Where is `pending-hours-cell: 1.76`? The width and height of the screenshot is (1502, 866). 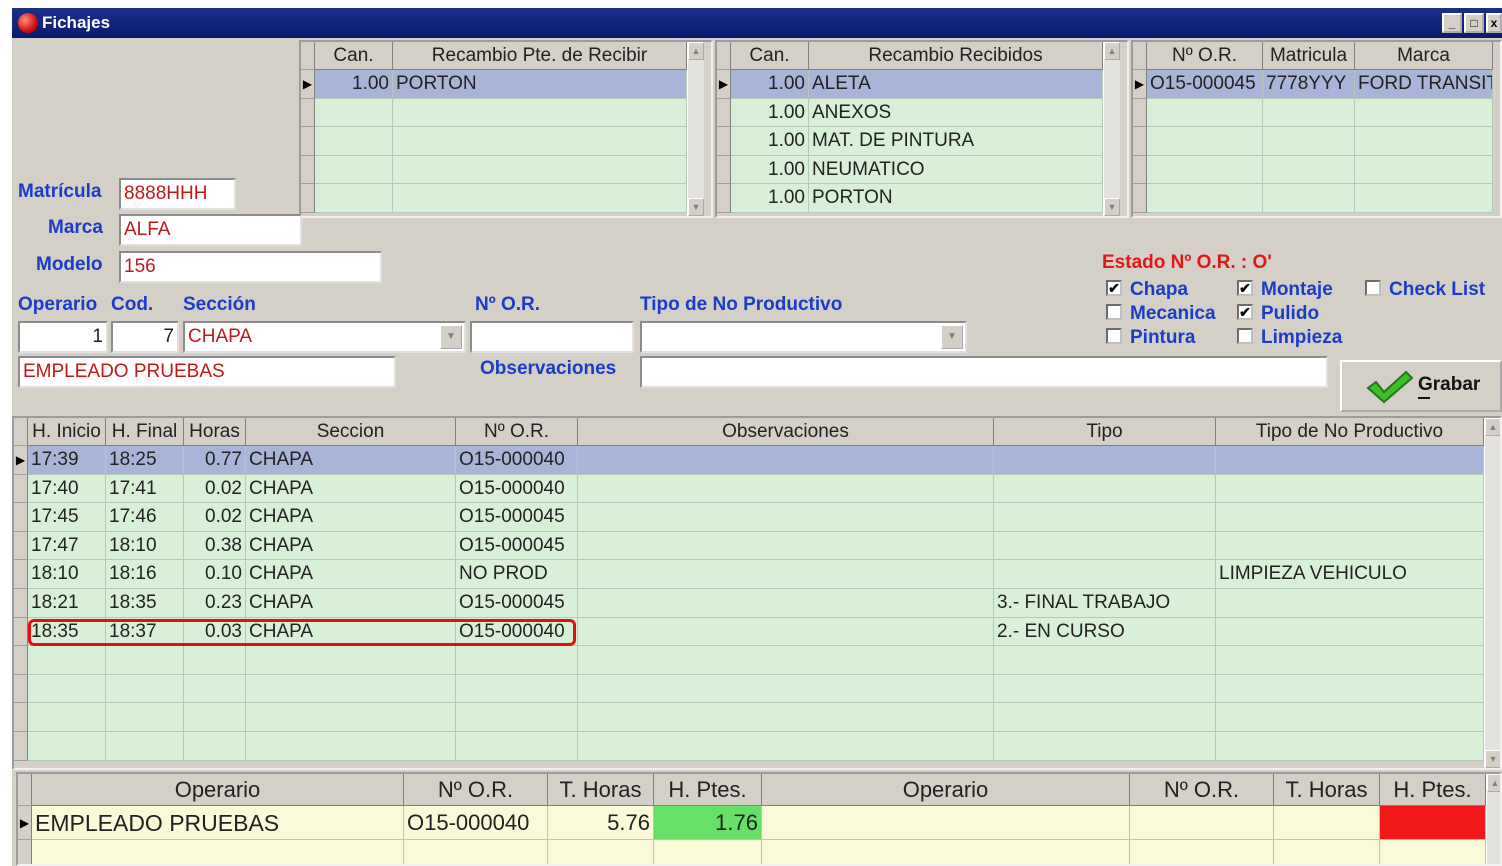
pending-hours-cell: 1.76 is located at coordinates (708, 823).